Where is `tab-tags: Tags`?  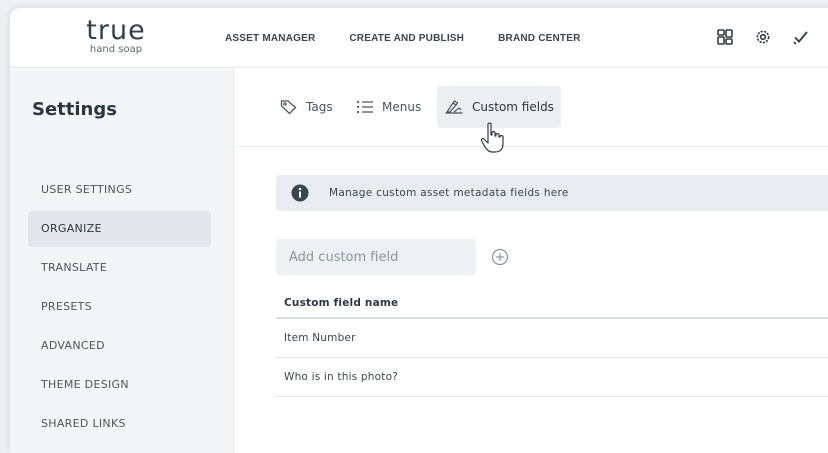
tab-tags: Tags is located at coordinates (306, 107).